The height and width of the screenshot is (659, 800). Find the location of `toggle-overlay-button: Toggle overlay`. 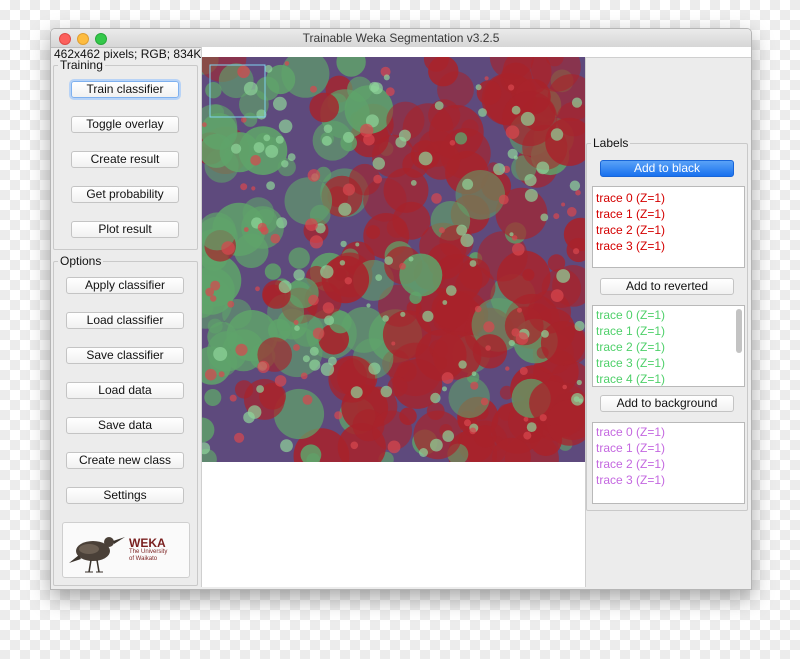

toggle-overlay-button: Toggle overlay is located at coordinates (125, 124).